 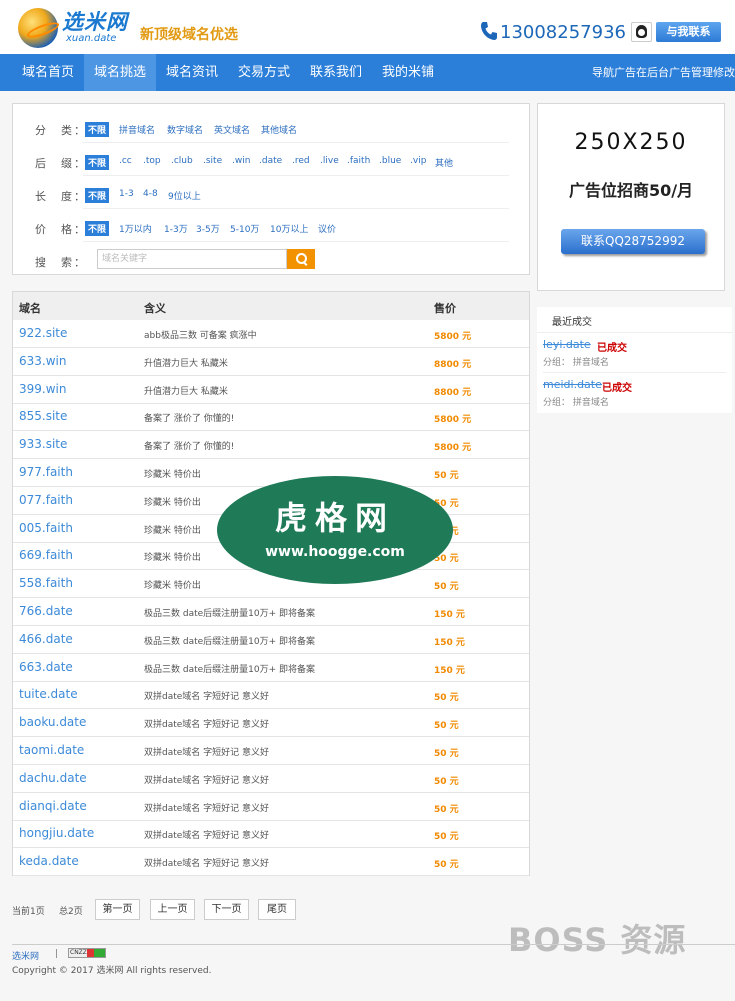 I want to click on domain-name-link: 933.site, so click(x=43, y=444).